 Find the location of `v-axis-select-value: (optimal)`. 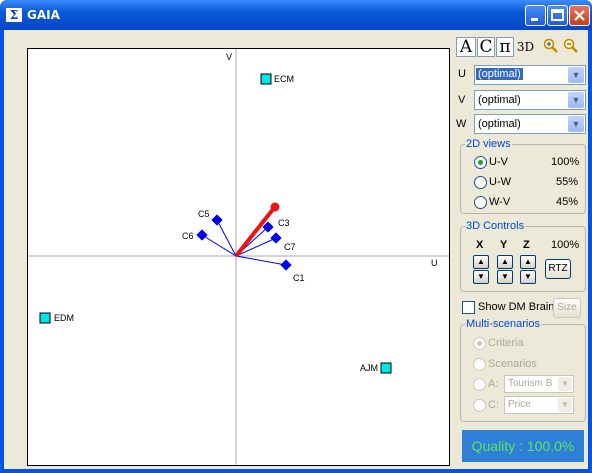

v-axis-select-value: (optimal) is located at coordinates (499, 100).